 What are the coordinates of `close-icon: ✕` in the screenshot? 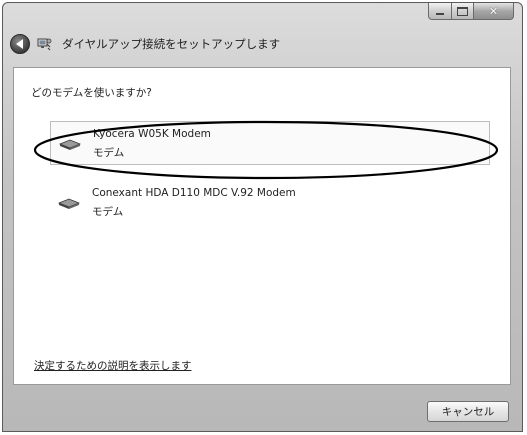 It's located at (493, 11).